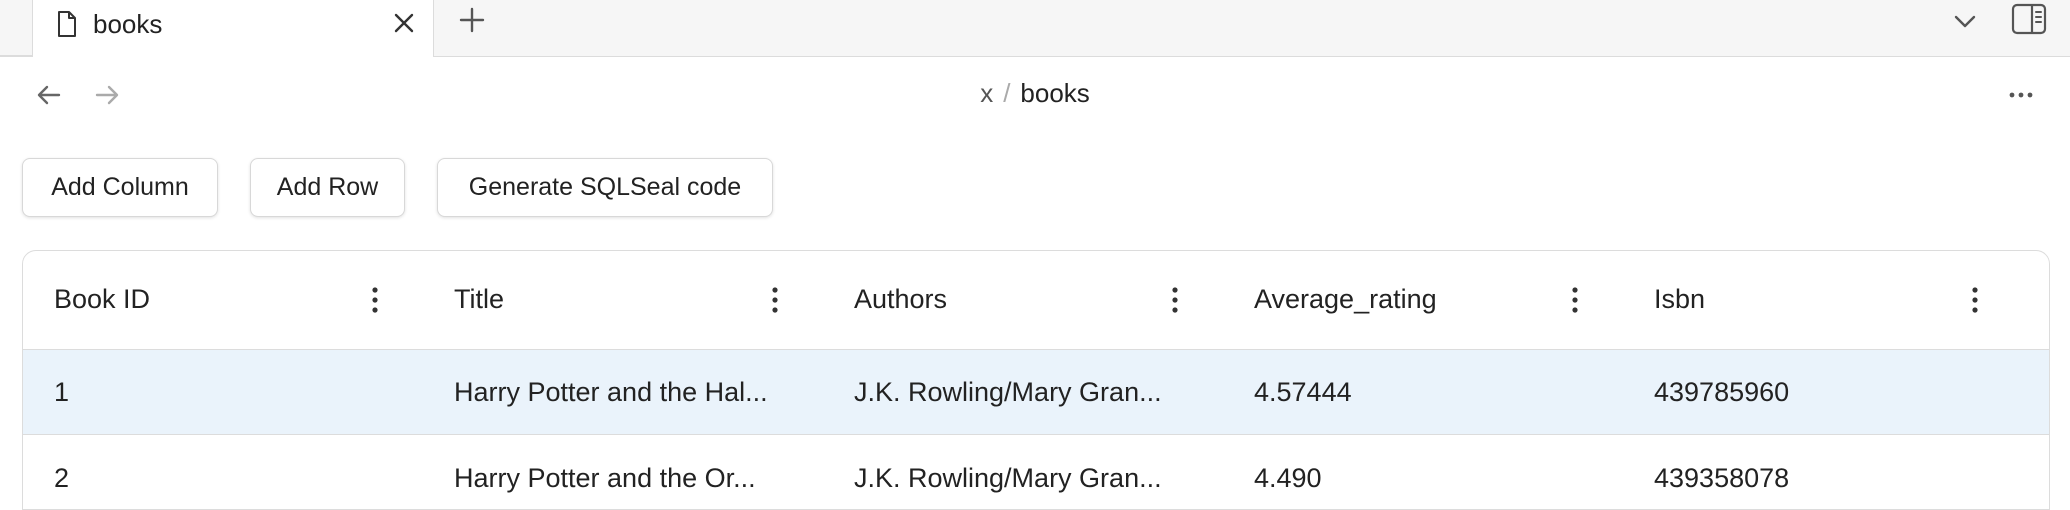 The width and height of the screenshot is (2070, 510). Describe the element at coordinates (1823, 392) in the screenshot. I see `table-cell: 439785960` at that location.